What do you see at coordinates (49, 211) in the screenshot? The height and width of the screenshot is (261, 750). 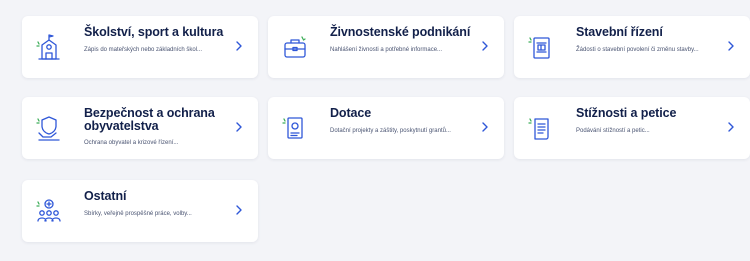 I see `people-group-icon` at bounding box center [49, 211].